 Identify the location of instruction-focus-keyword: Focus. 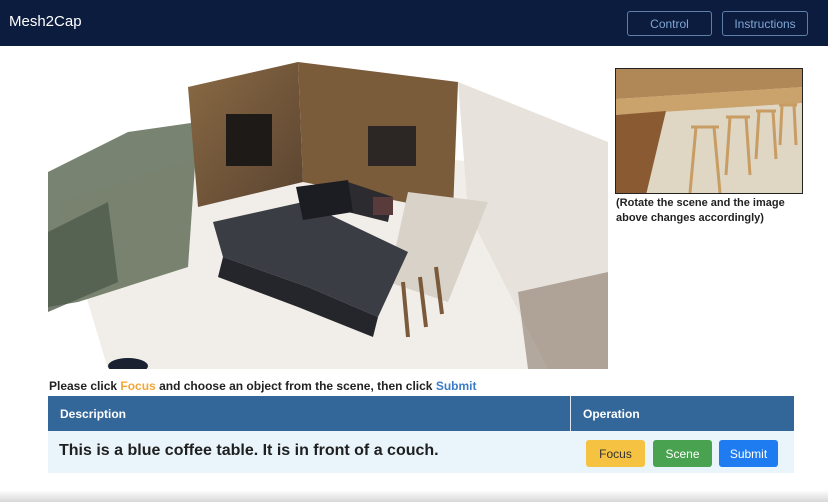
(138, 386).